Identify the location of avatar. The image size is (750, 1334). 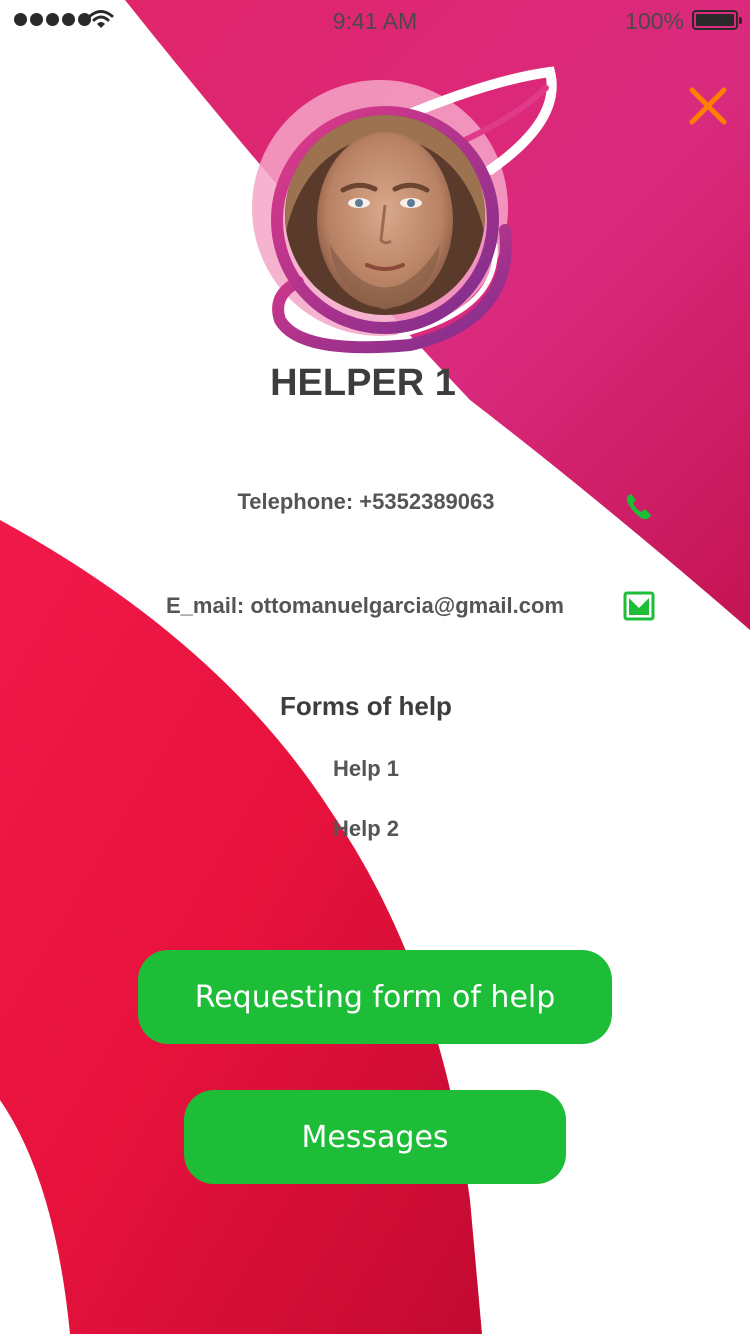
(410, 220).